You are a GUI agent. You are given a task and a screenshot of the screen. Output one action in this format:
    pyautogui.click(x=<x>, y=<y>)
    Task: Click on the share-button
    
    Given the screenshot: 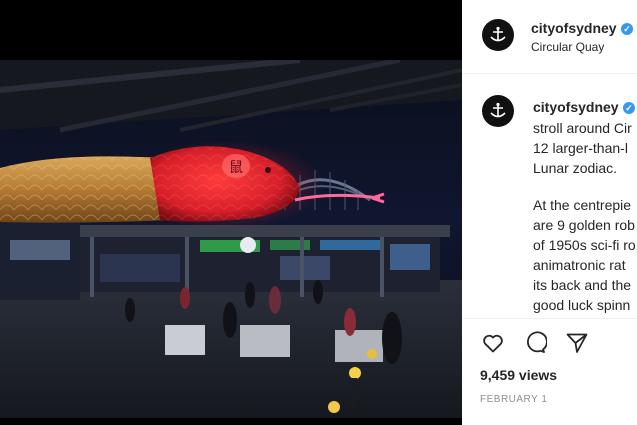 What is the action you would take?
    pyautogui.click(x=577, y=343)
    